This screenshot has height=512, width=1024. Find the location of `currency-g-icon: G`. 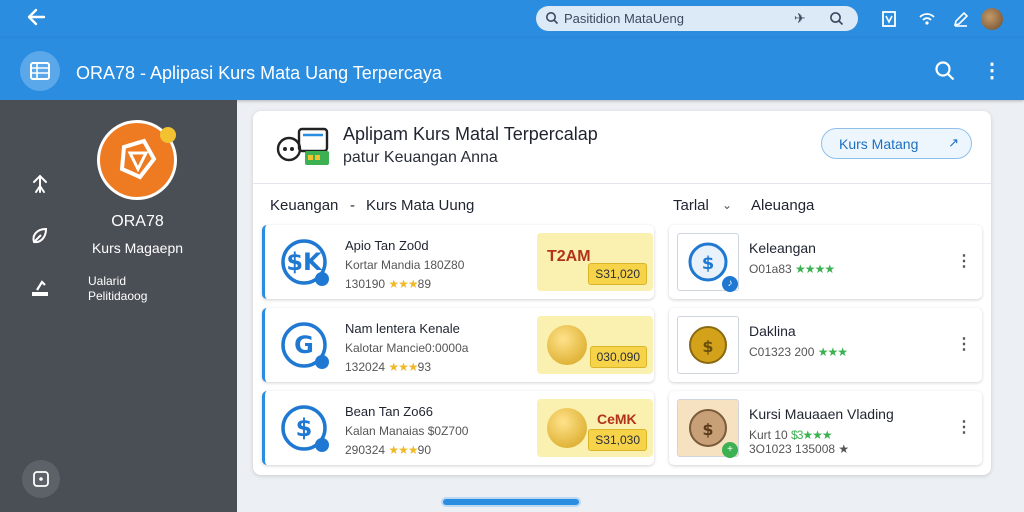

currency-g-icon: G is located at coordinates (305, 345).